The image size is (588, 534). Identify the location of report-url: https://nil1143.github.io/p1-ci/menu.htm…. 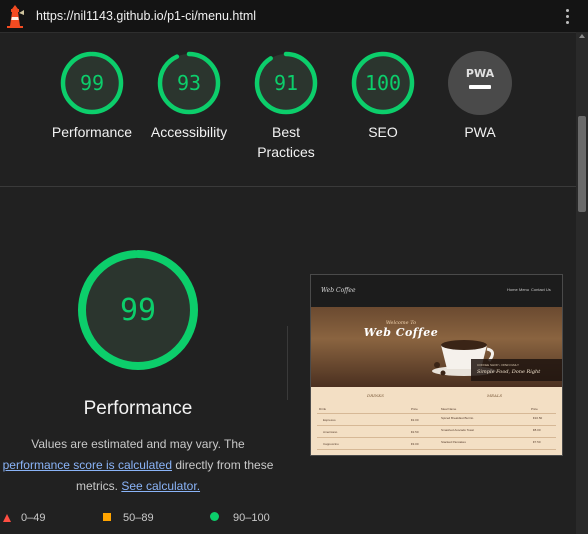
(146, 16).